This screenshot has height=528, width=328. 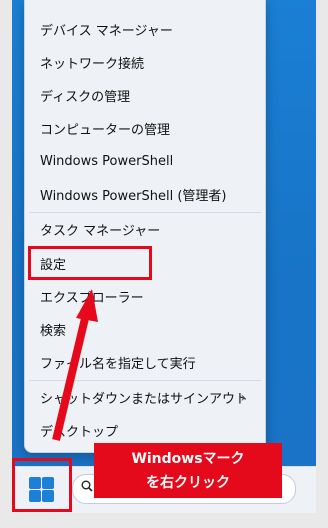 What do you see at coordinates (188, 458) in the screenshot?
I see `callout-line-1: Windowsマーク` at bounding box center [188, 458].